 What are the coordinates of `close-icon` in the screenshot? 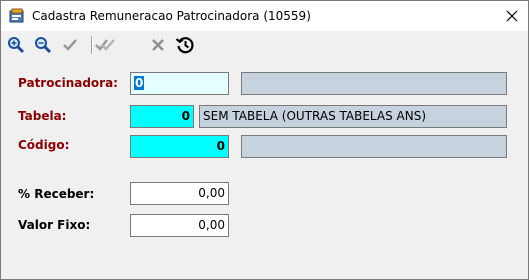 It's located at (512, 16).